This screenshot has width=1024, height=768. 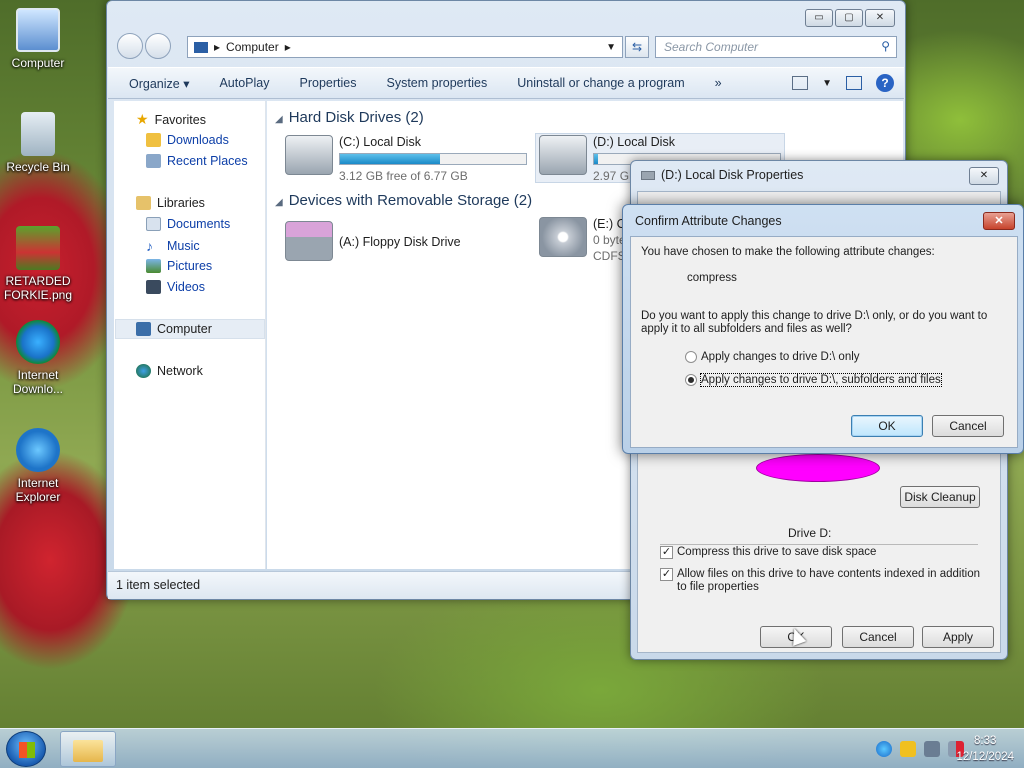 I want to click on system-tray, so click(x=920, y=749).